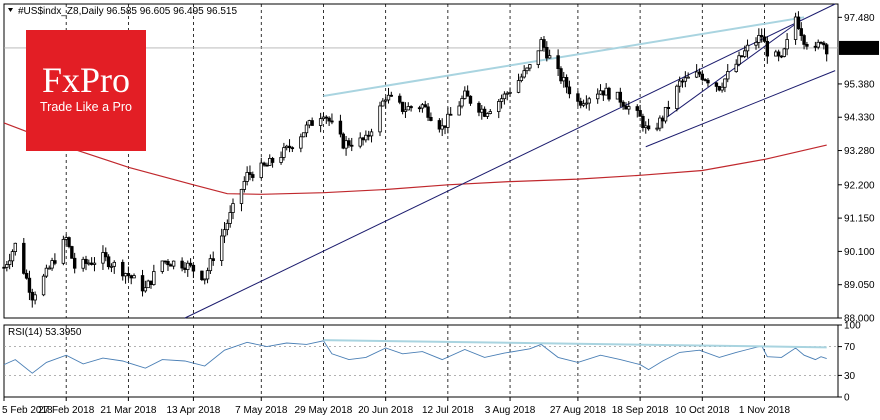 This screenshot has height=420, width=880. What do you see at coordinates (733, 69) in the screenshot?
I see `channel-upper-line` at bounding box center [733, 69].